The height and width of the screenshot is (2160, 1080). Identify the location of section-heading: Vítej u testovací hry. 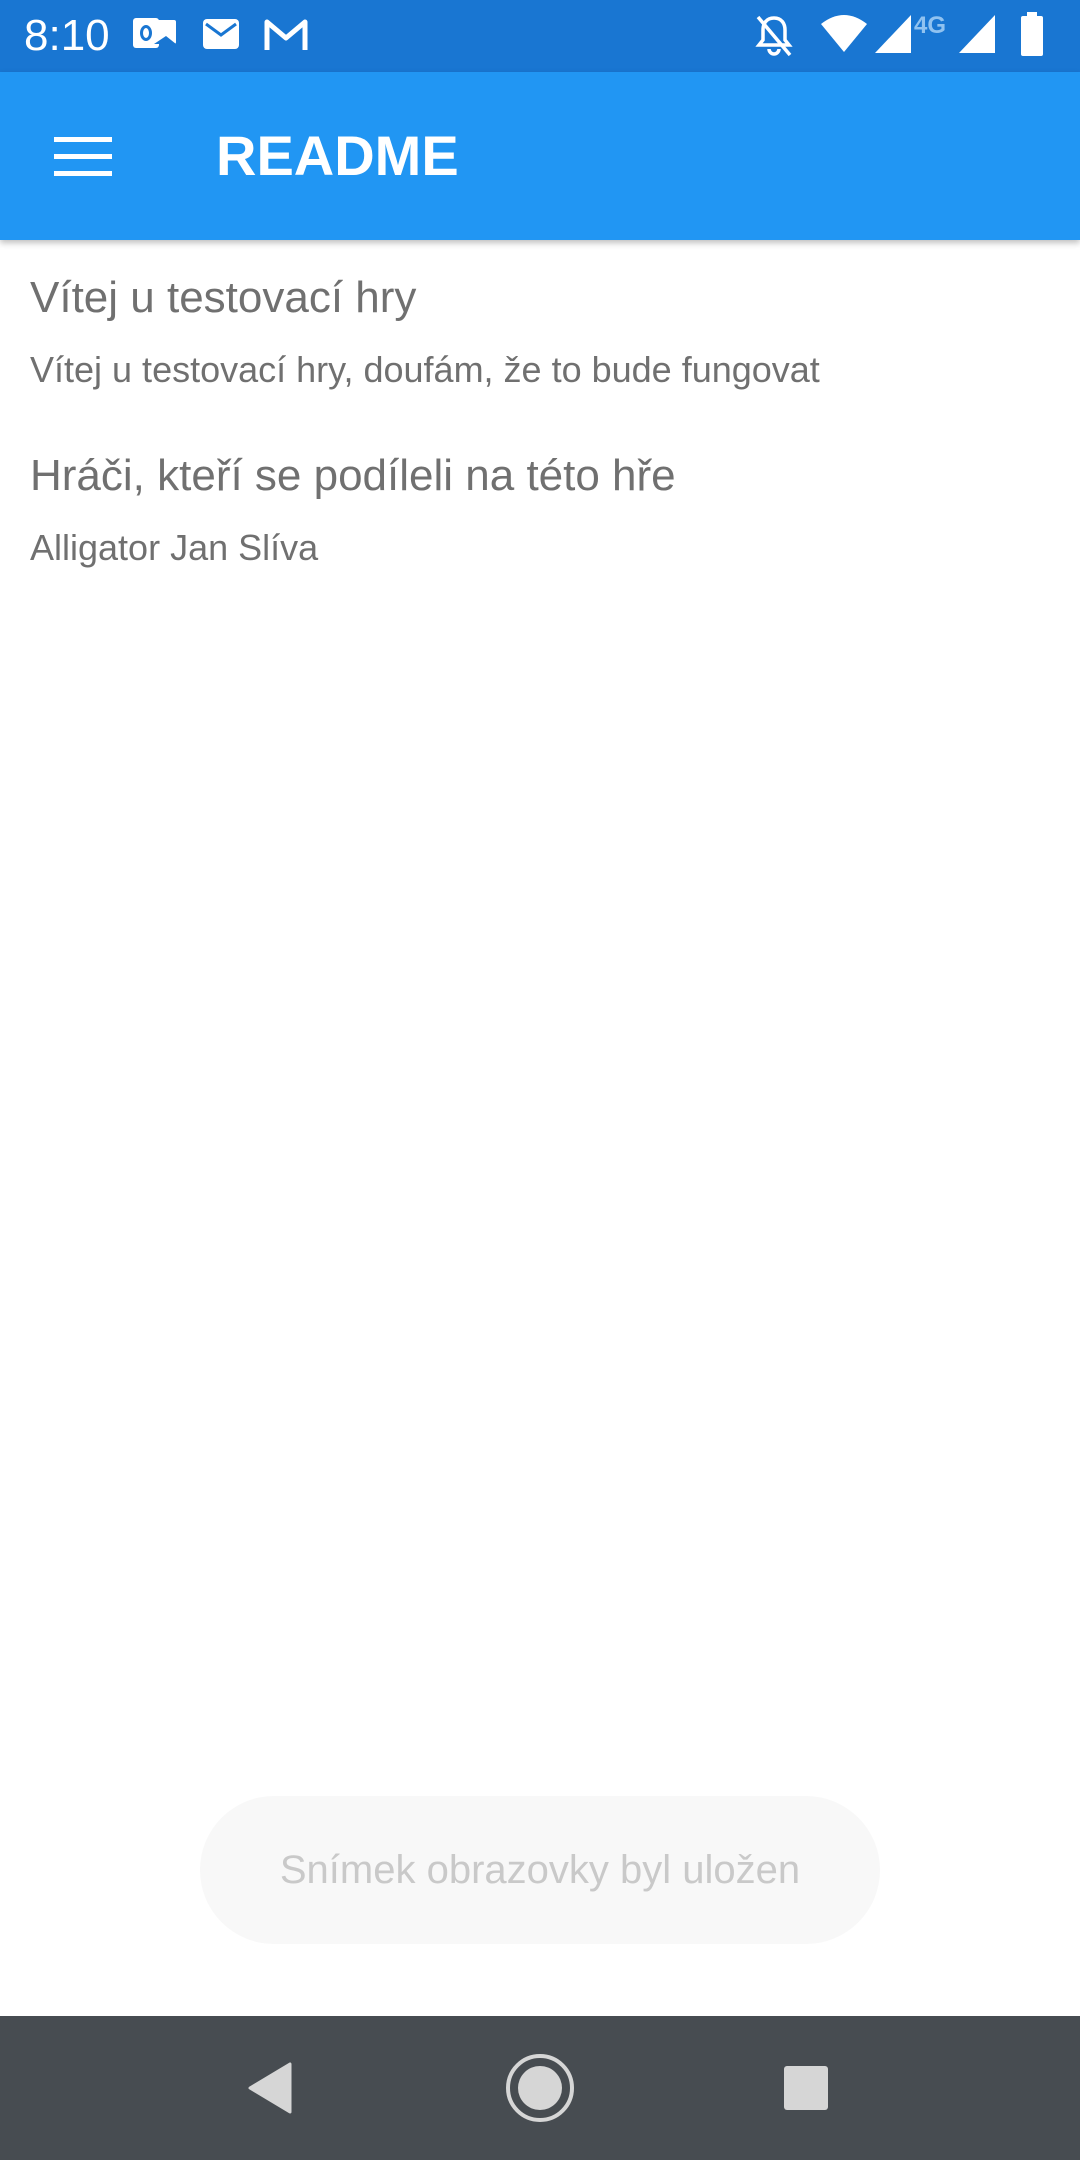
(223, 297).